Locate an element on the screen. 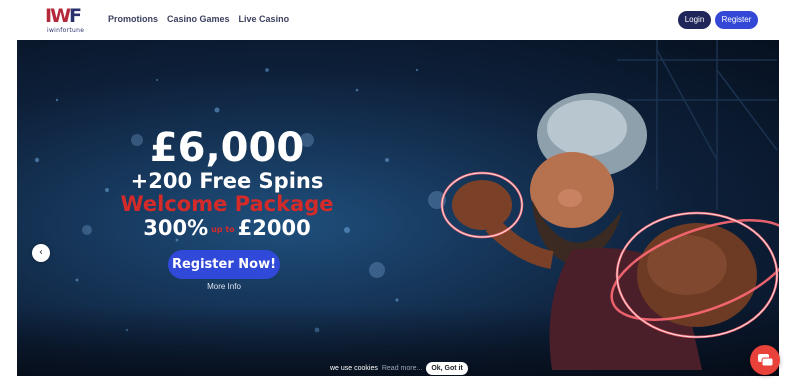  logo-subtitle: iwinfortune is located at coordinates (66, 30).